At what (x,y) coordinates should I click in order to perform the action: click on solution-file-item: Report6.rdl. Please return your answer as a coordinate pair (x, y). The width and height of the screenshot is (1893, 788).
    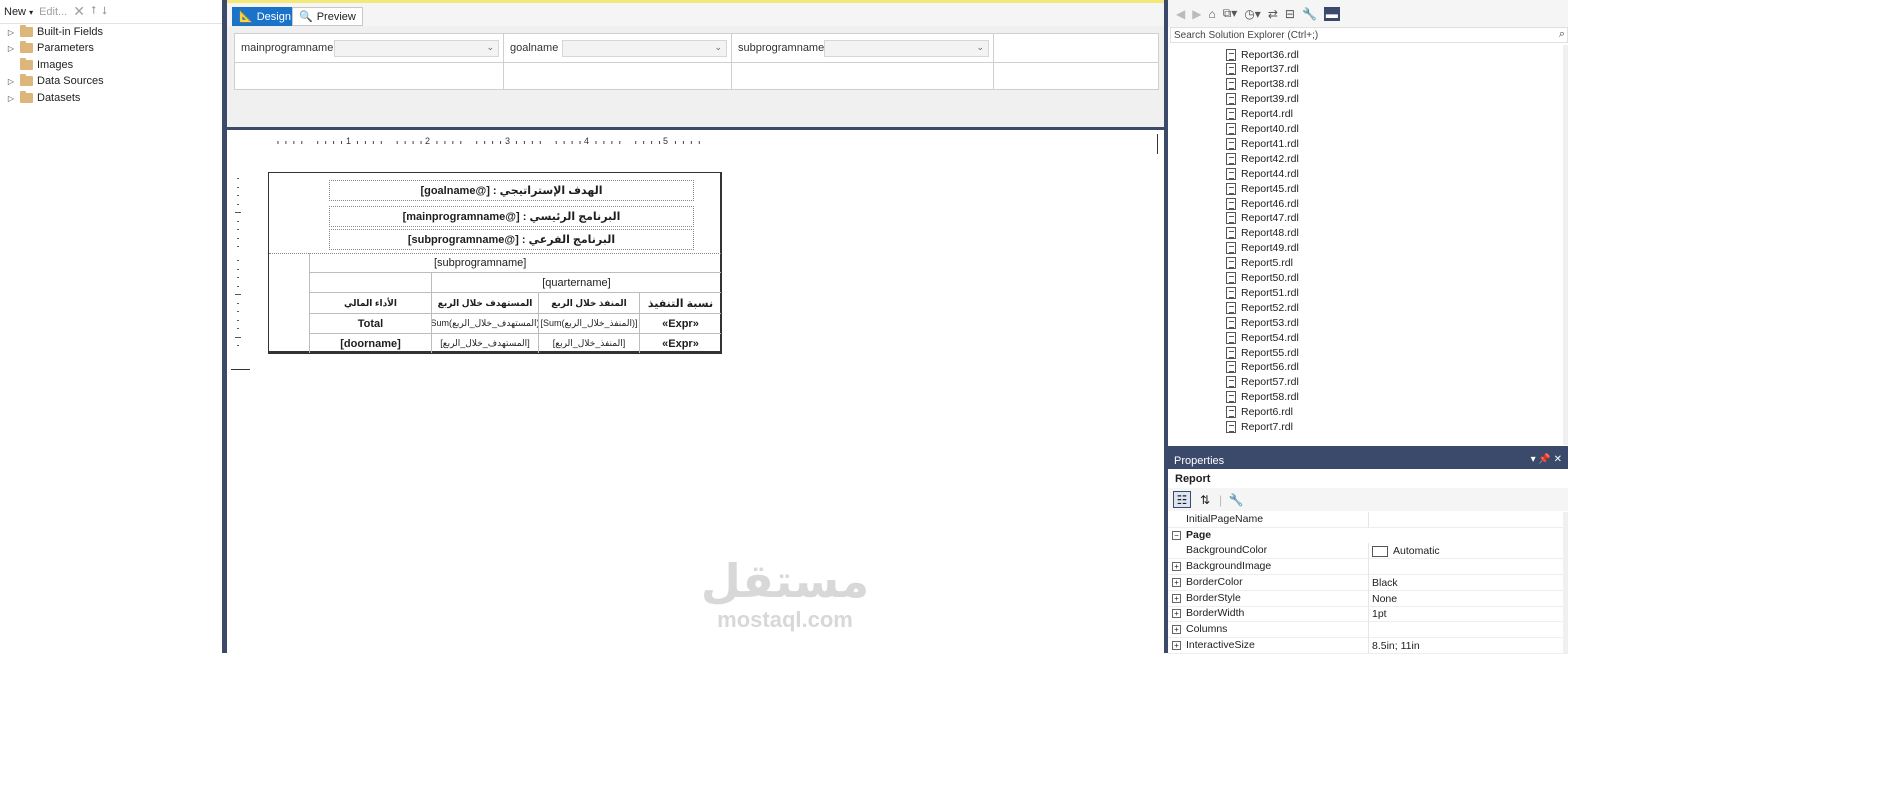
    Looking at the image, I should click on (1259, 412).